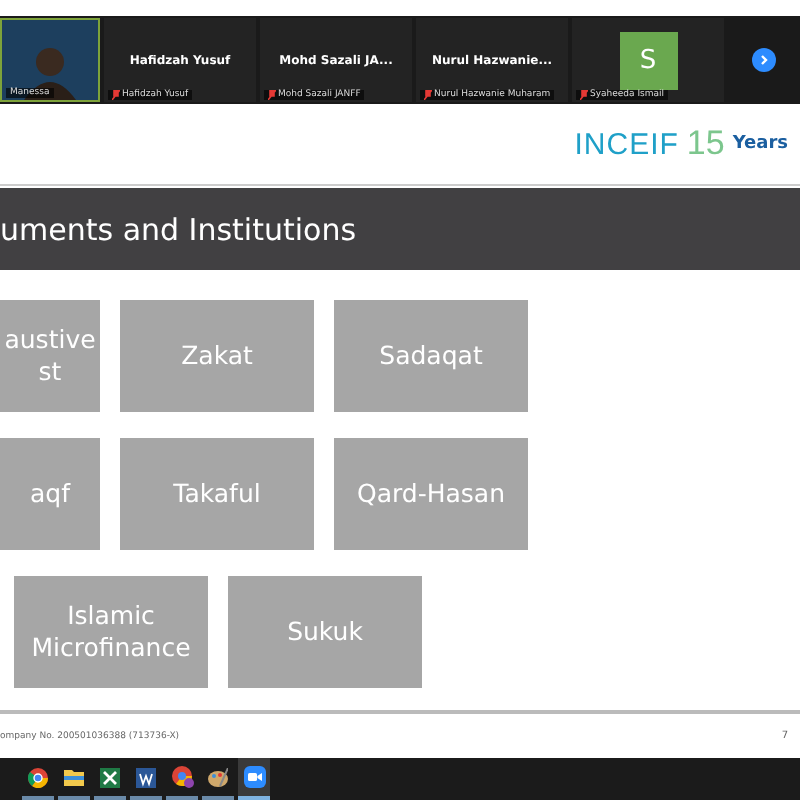  I want to click on chevron-right-icon, so click(764, 60).